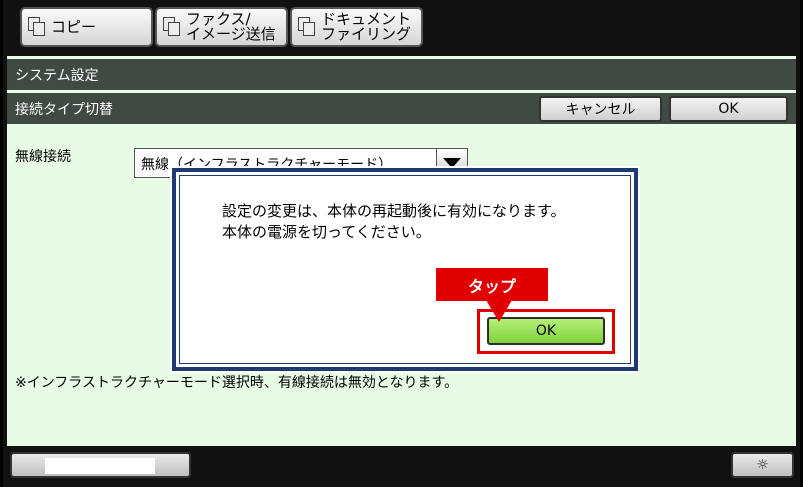 Image resolution: width=803 pixels, height=487 pixels. I want to click on page-title: システム設定, so click(401, 74).